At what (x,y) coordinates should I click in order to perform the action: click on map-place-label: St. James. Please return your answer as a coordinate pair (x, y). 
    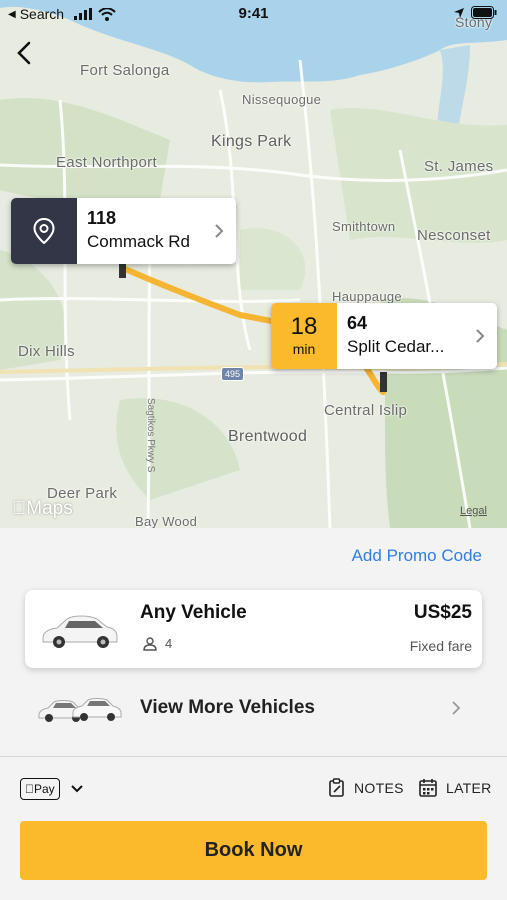
    Looking at the image, I should click on (459, 166).